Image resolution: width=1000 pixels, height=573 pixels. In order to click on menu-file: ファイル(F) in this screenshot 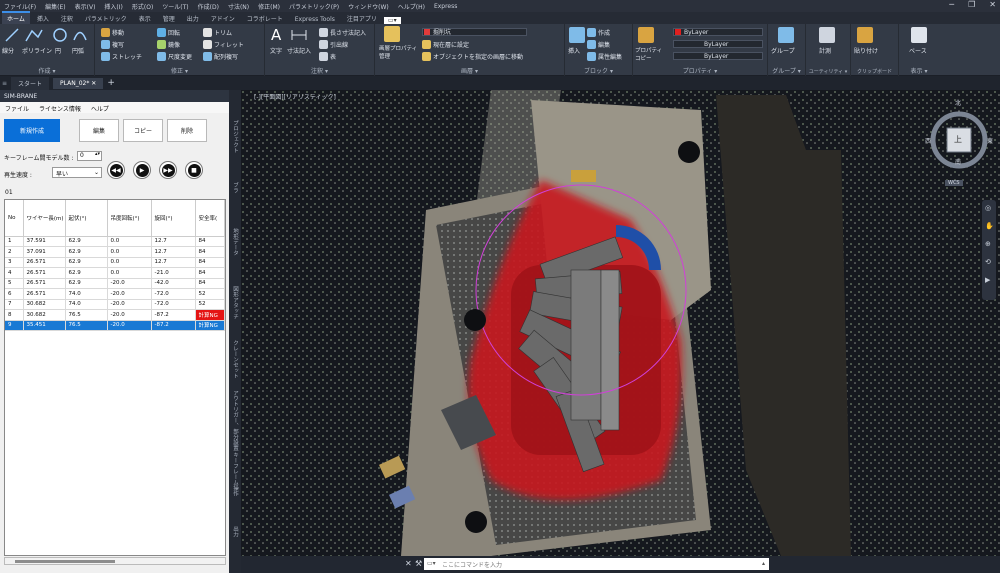, I will do `click(20, 6)`.